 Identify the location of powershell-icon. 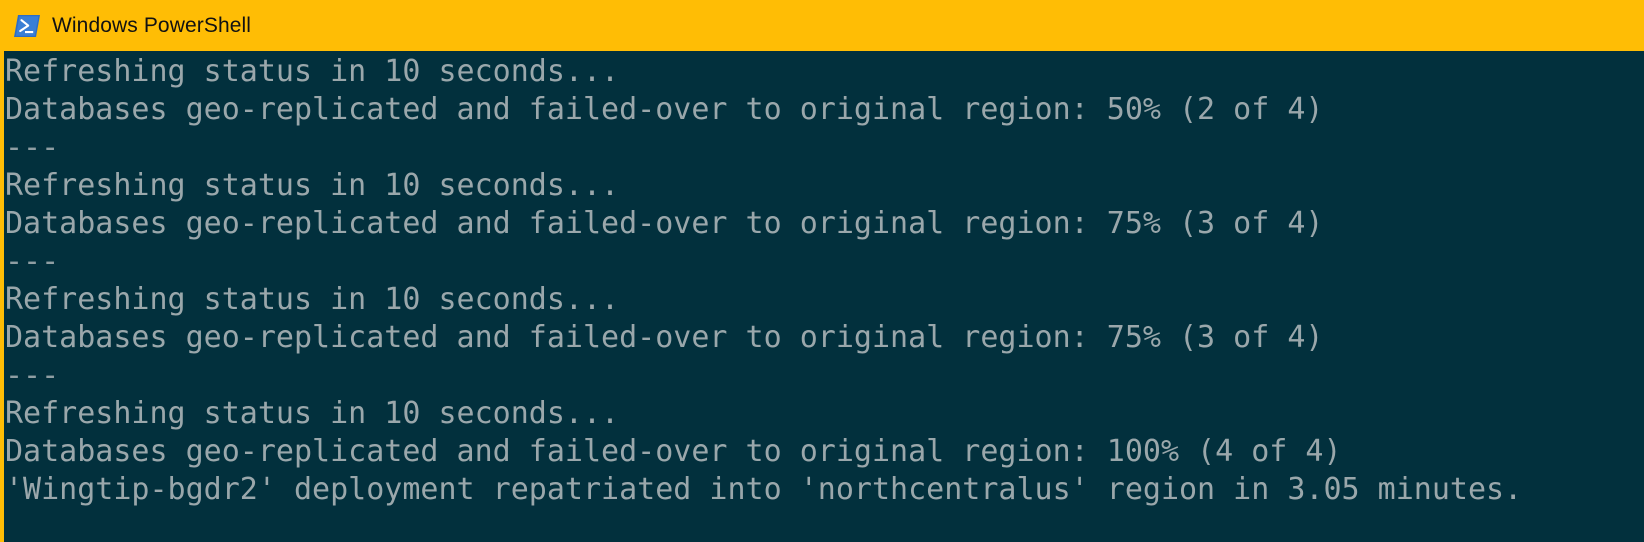
(27, 25).